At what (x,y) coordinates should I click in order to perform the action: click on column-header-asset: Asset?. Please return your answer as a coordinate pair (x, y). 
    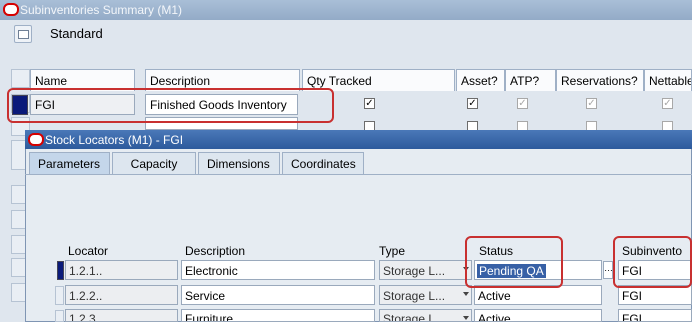
    Looking at the image, I should click on (480, 80).